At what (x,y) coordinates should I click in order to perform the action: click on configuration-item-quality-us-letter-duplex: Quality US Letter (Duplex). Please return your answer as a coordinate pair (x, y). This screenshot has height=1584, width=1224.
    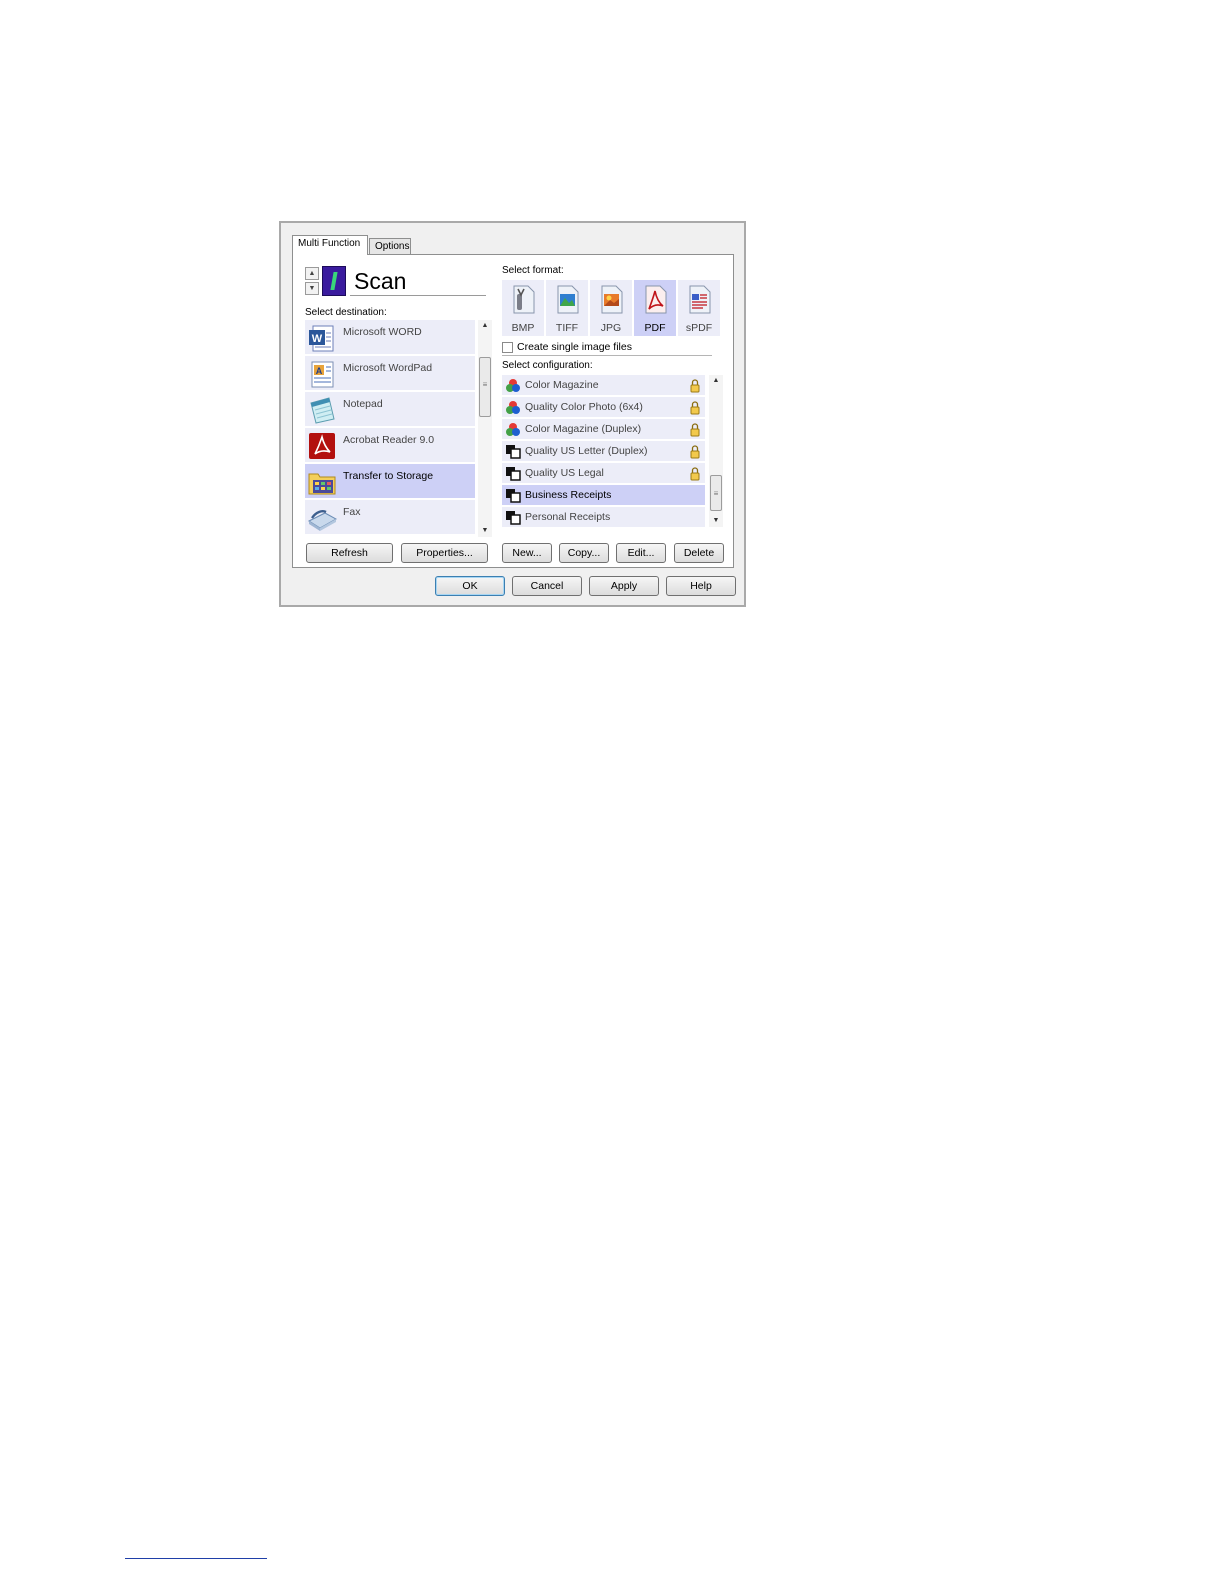
    Looking at the image, I should click on (603, 451).